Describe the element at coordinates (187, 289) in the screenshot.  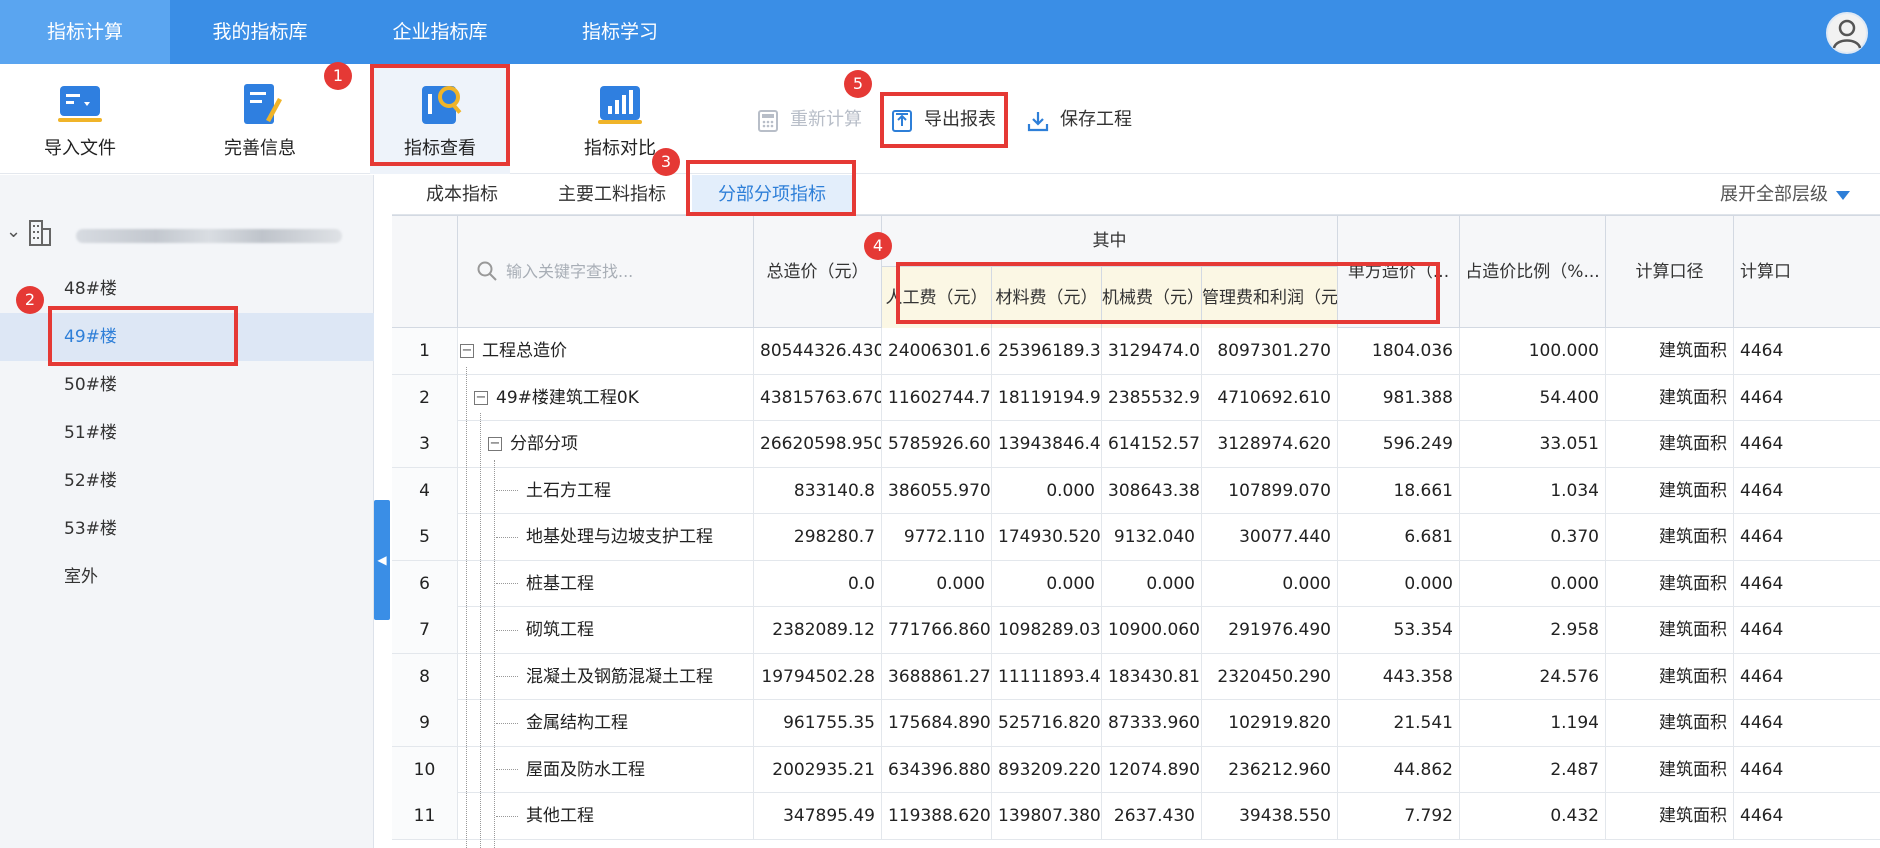
I see `tree-item-48: 48#楼` at that location.